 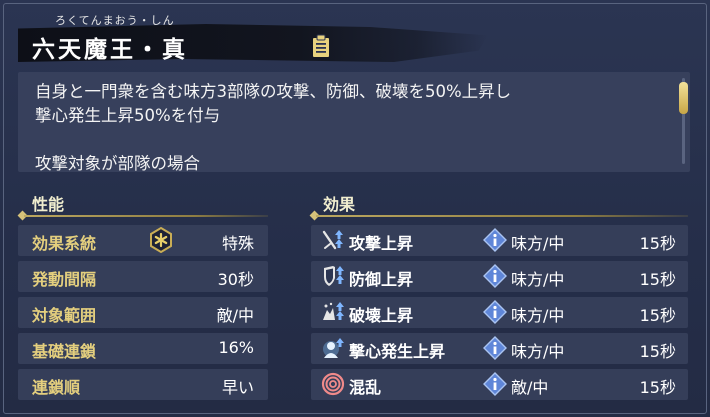 I want to click on destruction-up-icon, so click(x=333, y=311).